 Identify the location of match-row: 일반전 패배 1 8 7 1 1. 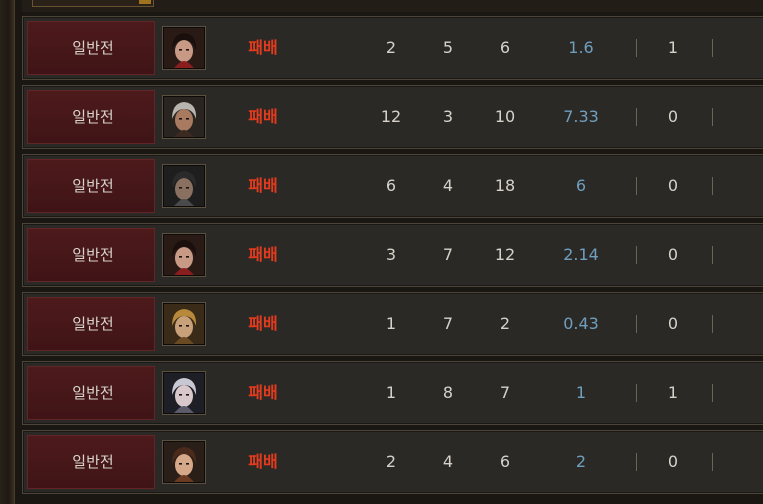
(392, 393).